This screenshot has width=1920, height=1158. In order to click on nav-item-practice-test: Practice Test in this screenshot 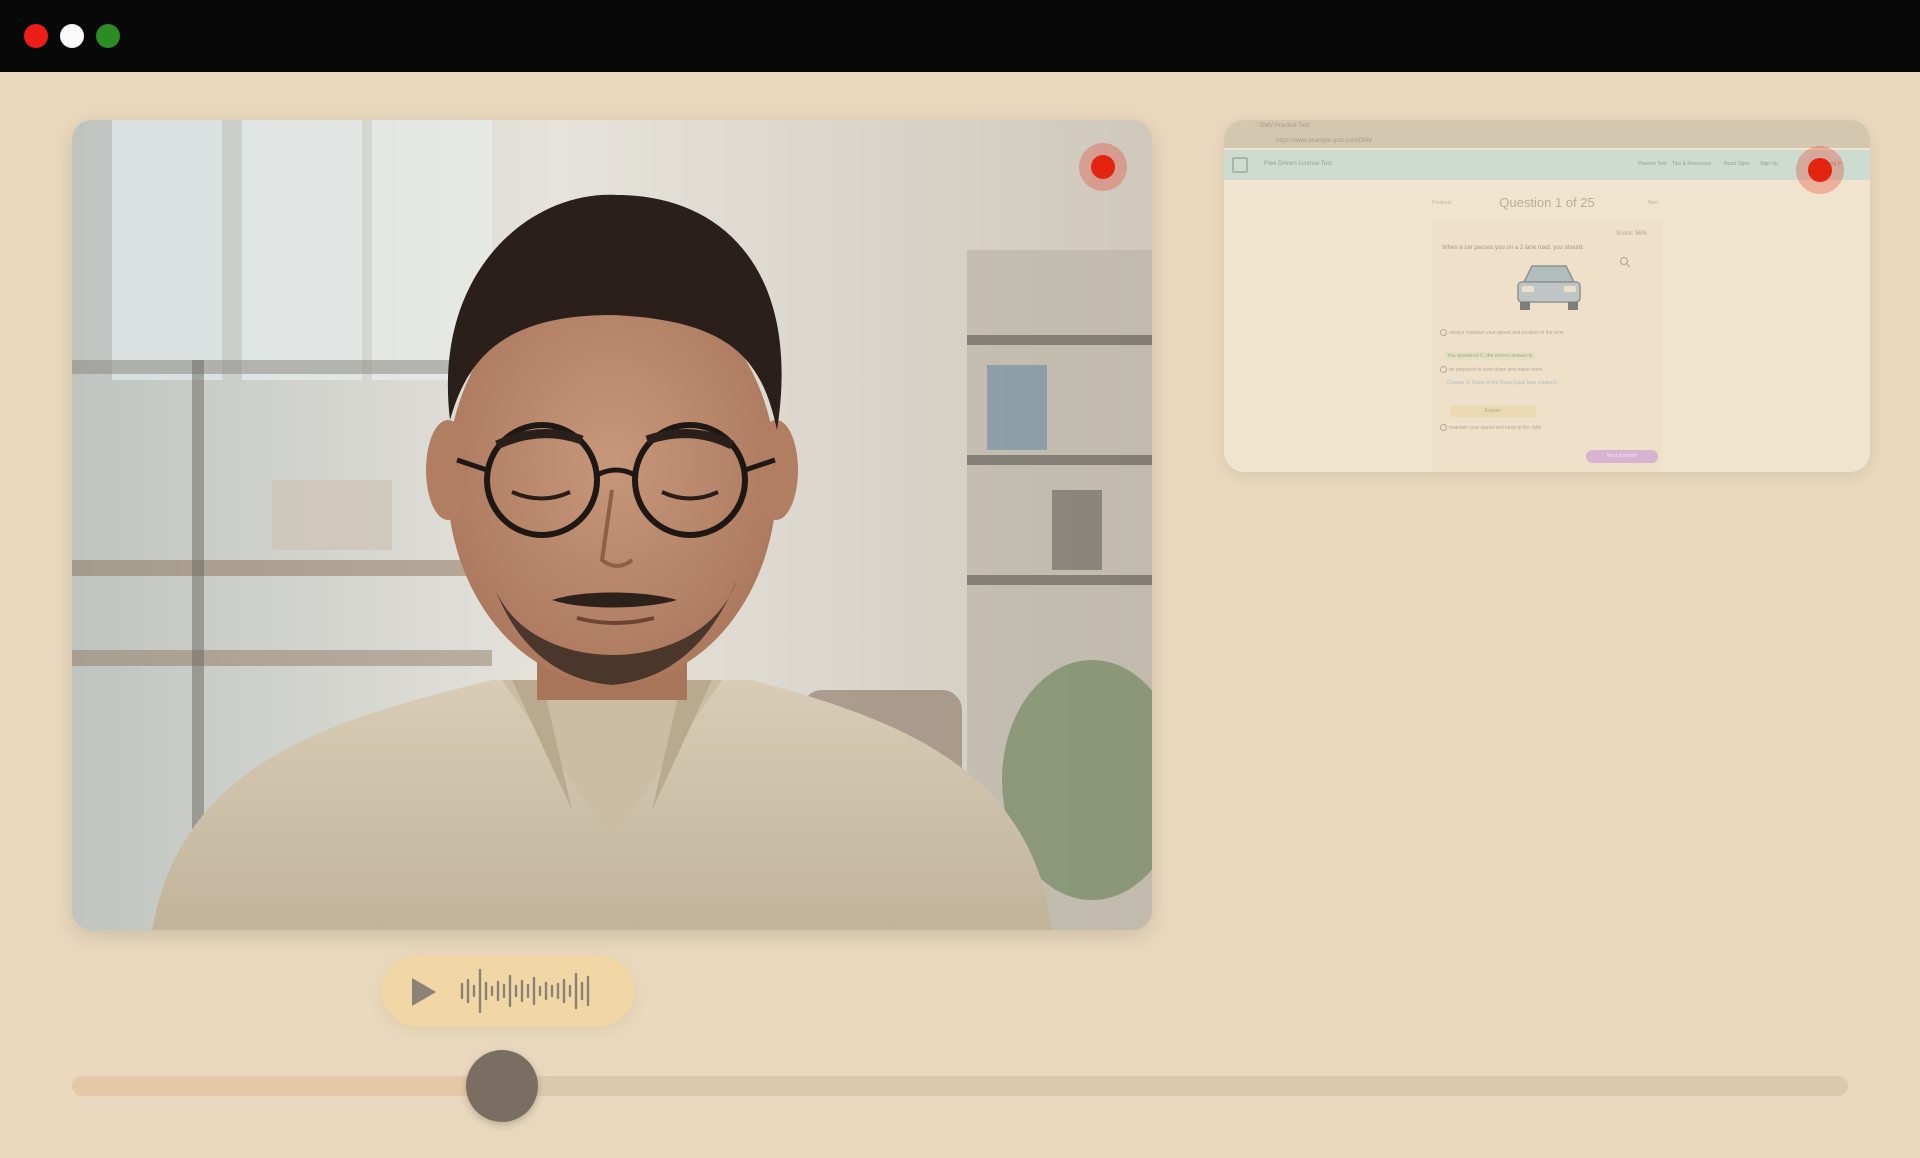, I will do `click(1652, 164)`.